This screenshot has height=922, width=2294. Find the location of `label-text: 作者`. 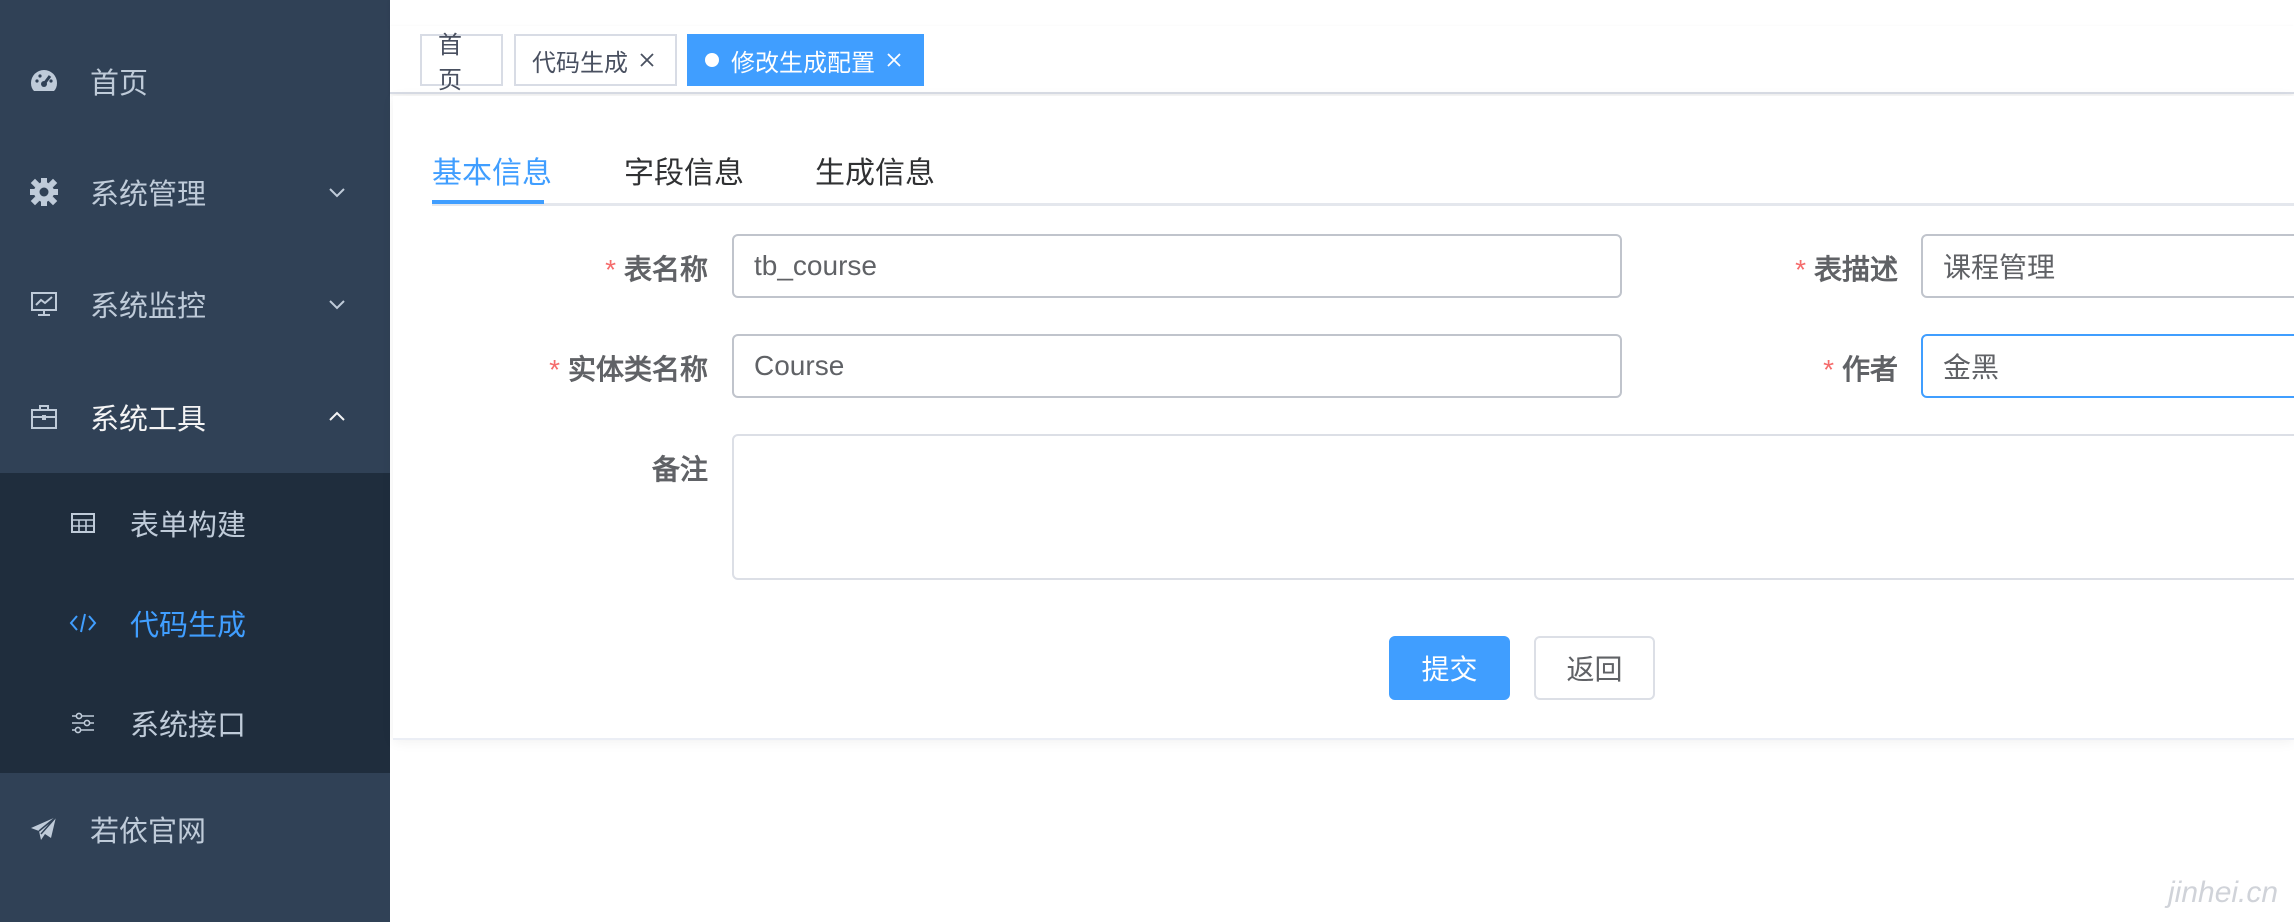

label-text: 作者 is located at coordinates (1869, 369).